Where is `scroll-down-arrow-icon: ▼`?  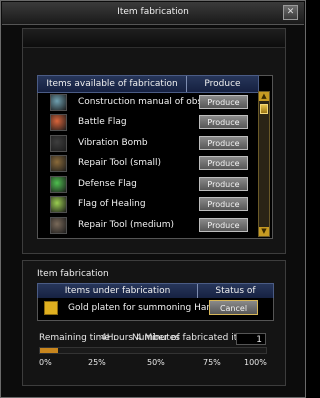
scroll-down-arrow-icon: ▼ is located at coordinates (264, 231).